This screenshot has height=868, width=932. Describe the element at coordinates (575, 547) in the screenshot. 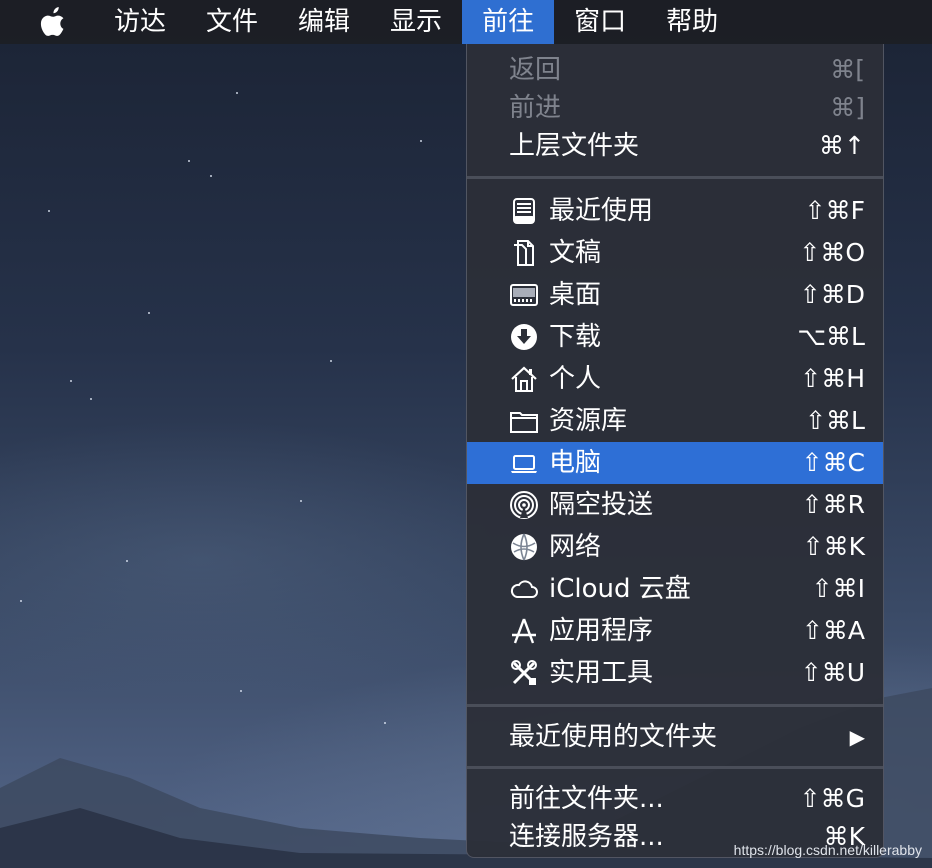

I see `menu-item-label: 网络` at that location.